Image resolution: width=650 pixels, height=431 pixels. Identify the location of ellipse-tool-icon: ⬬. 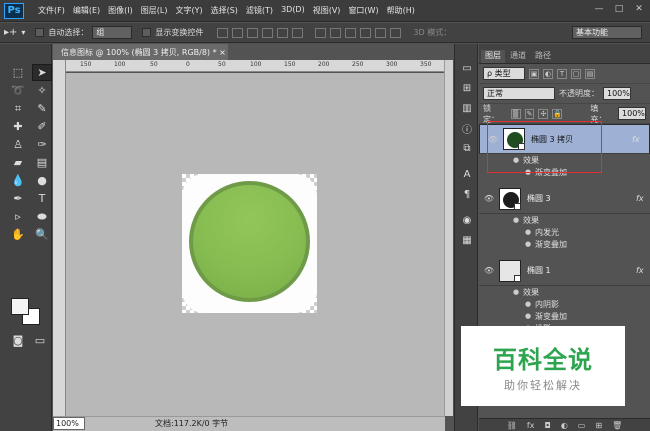
(42, 216).